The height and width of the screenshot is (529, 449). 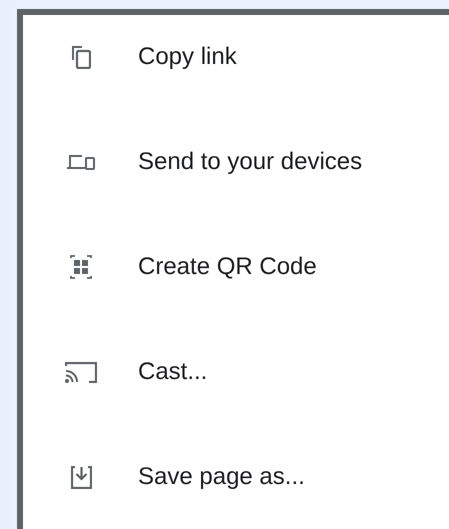 I want to click on devices-icon, so click(x=81, y=162).